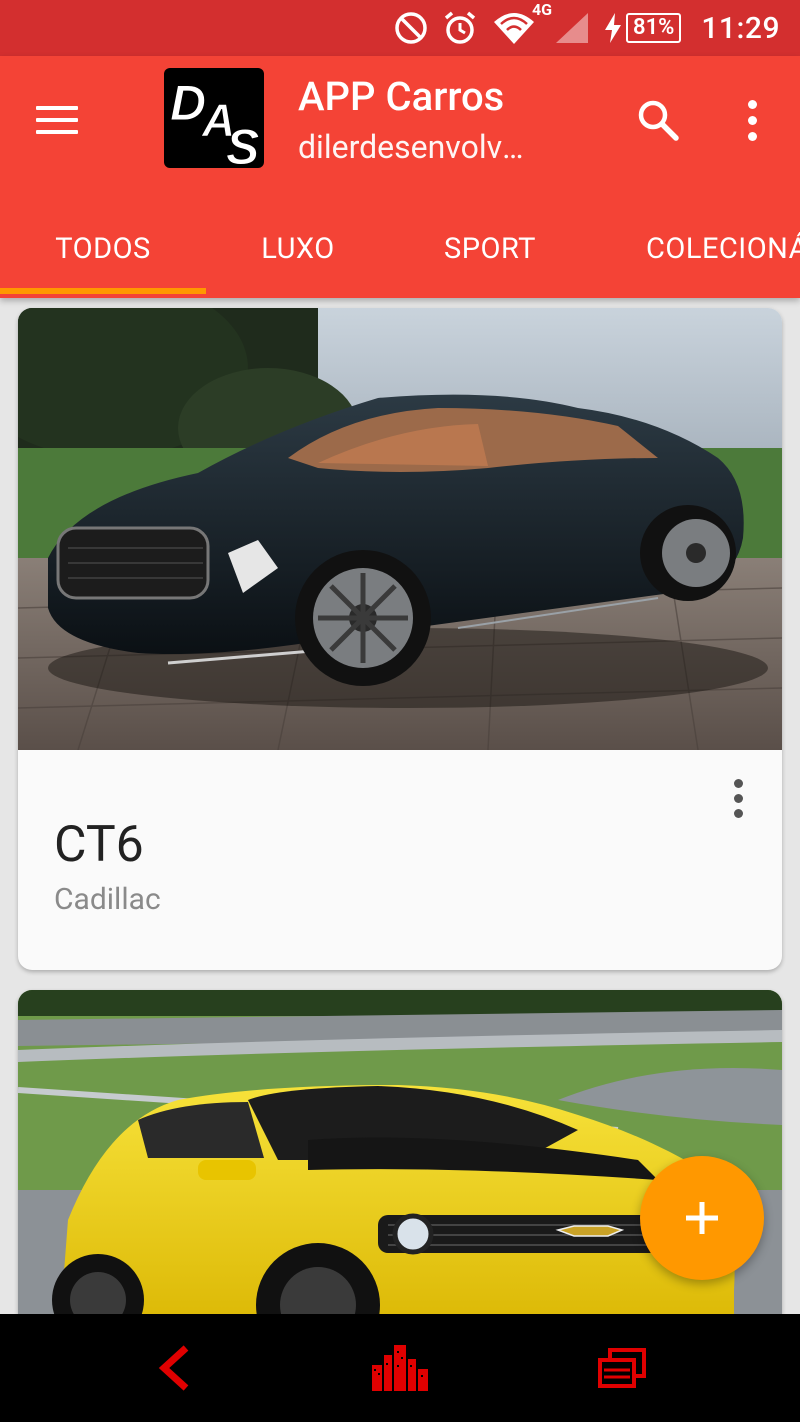 The height and width of the screenshot is (1422, 800). I want to click on wifi-icon: 4G, so click(522, 23).